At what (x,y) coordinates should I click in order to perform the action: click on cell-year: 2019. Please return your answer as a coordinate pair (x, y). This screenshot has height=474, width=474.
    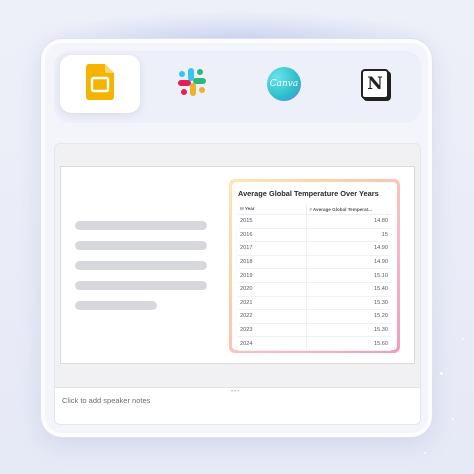
    Looking at the image, I should click on (272, 275).